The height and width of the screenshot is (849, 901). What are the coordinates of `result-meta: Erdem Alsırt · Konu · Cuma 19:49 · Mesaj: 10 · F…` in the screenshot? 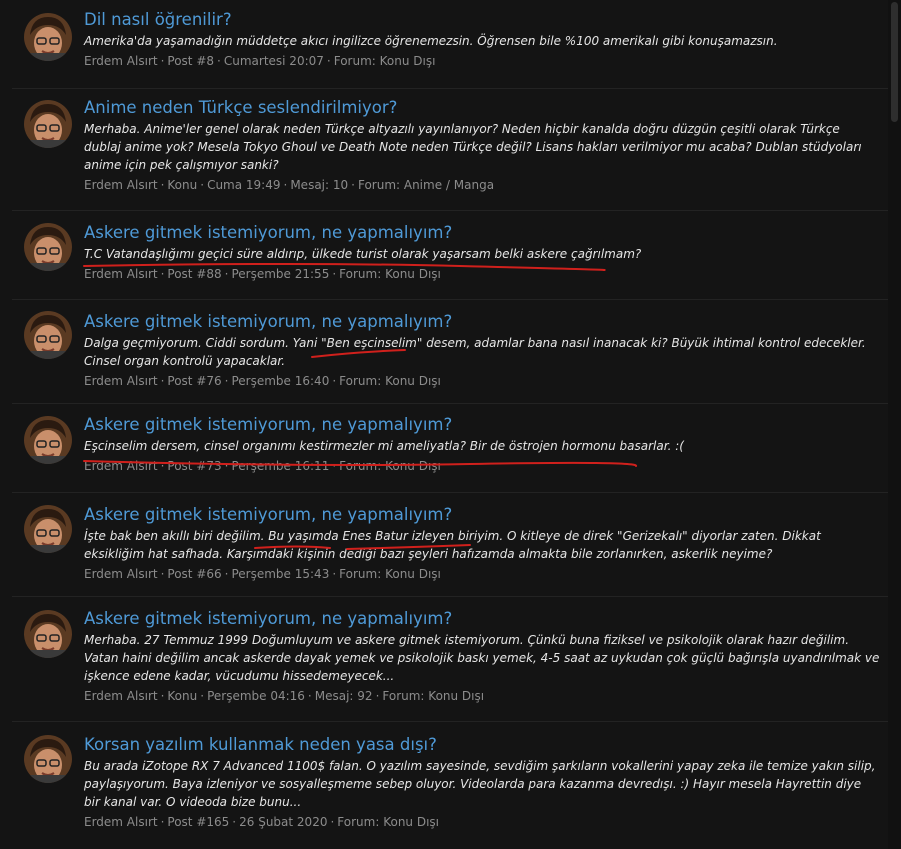 It's located at (482, 185).